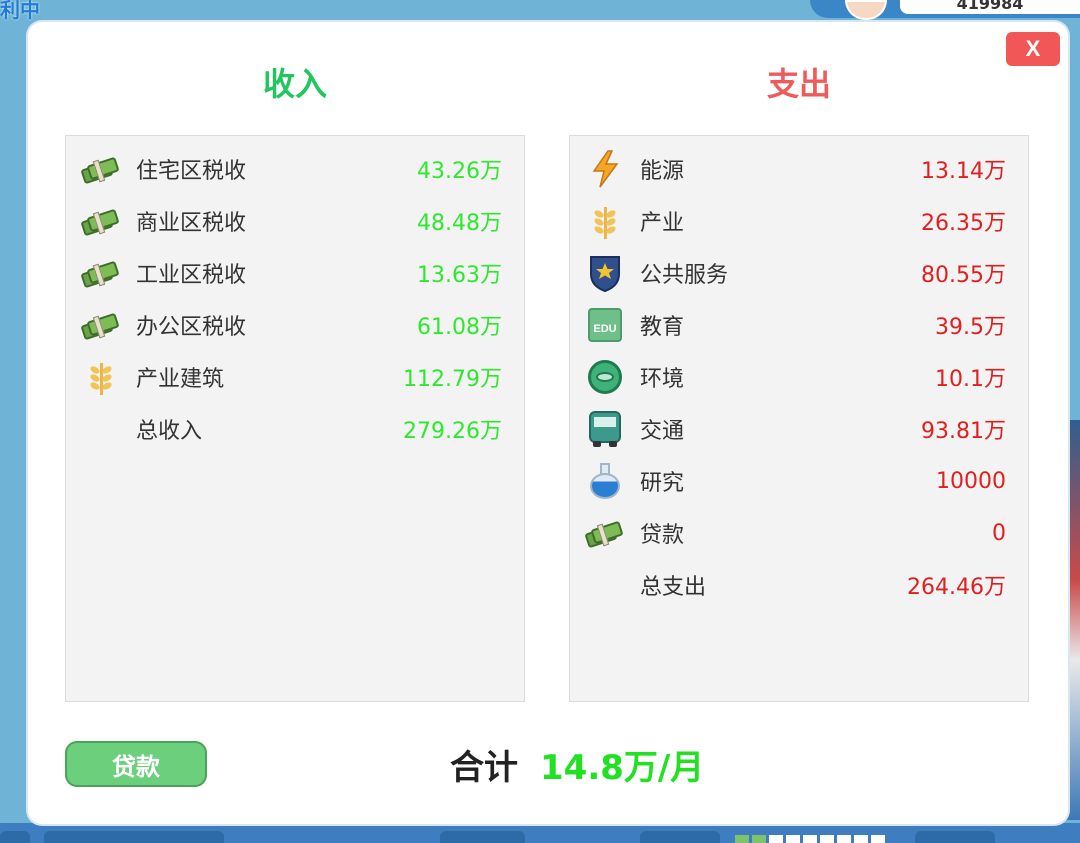 The height and width of the screenshot is (843, 1080). I want to click on income-row: 商业区税收 48.48万, so click(295, 221).